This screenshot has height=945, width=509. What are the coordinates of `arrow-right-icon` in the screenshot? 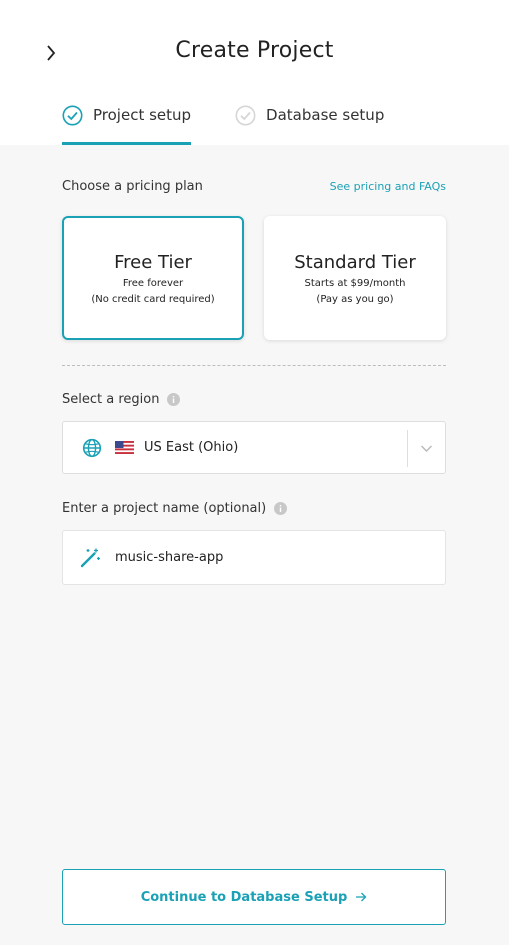 It's located at (361, 897).